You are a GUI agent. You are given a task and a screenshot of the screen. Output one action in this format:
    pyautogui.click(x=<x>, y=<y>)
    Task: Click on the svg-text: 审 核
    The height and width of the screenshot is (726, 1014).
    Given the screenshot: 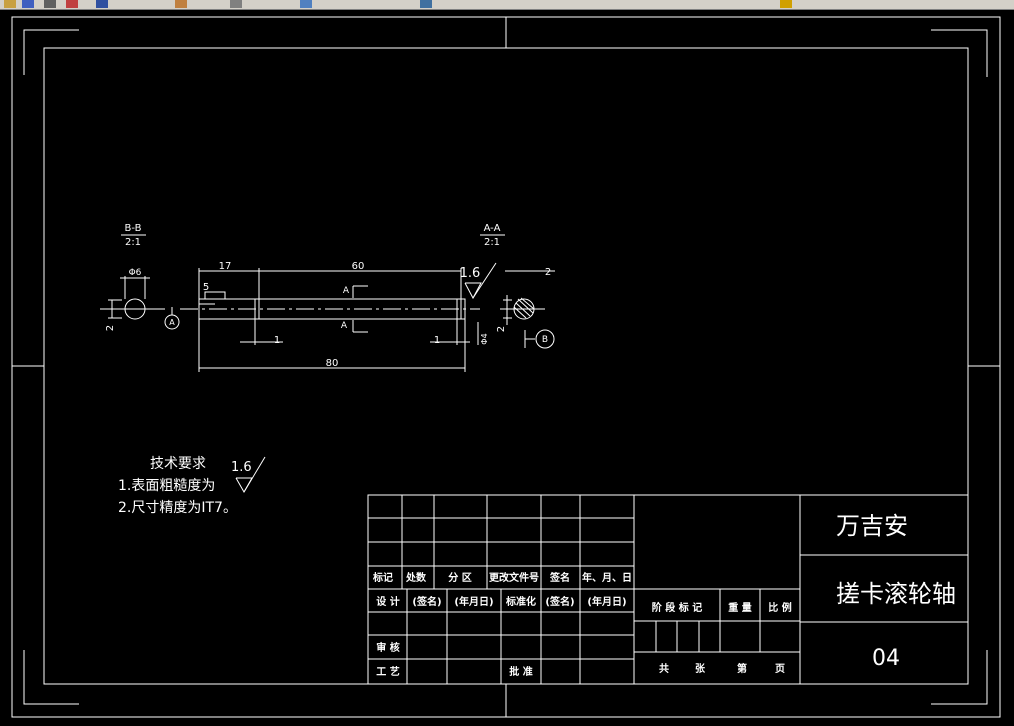 What is the action you would take?
    pyautogui.click(x=387, y=647)
    